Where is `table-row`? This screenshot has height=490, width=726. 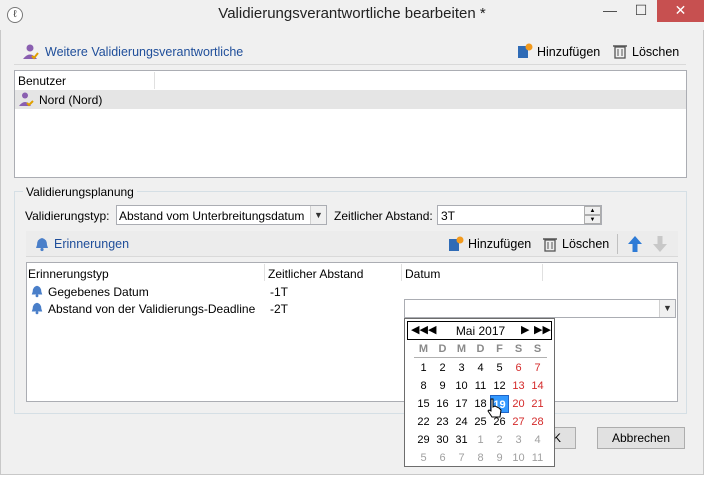 table-row is located at coordinates (350, 99).